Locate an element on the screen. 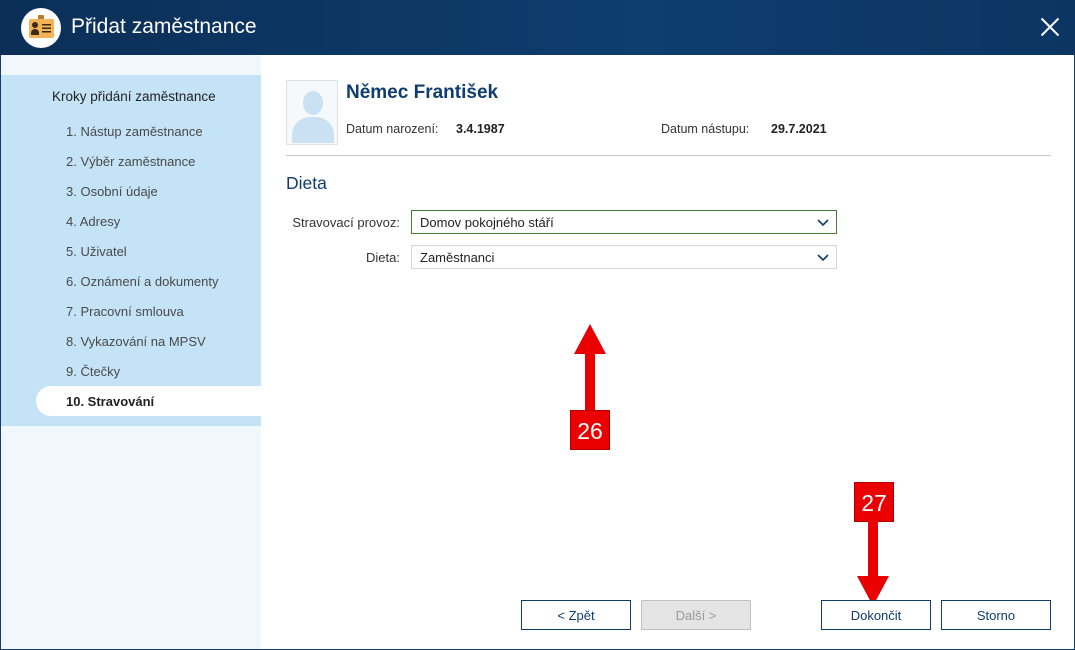  window-title: Přidat zaměstnance is located at coordinates (164, 26).